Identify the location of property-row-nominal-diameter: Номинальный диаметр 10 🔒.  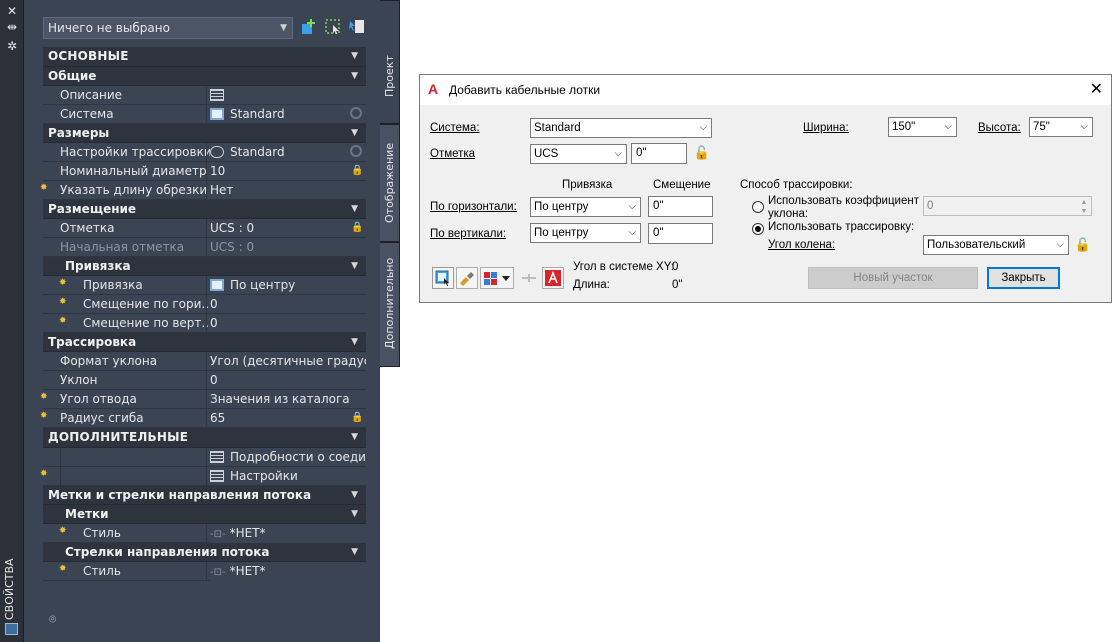
(204, 171).